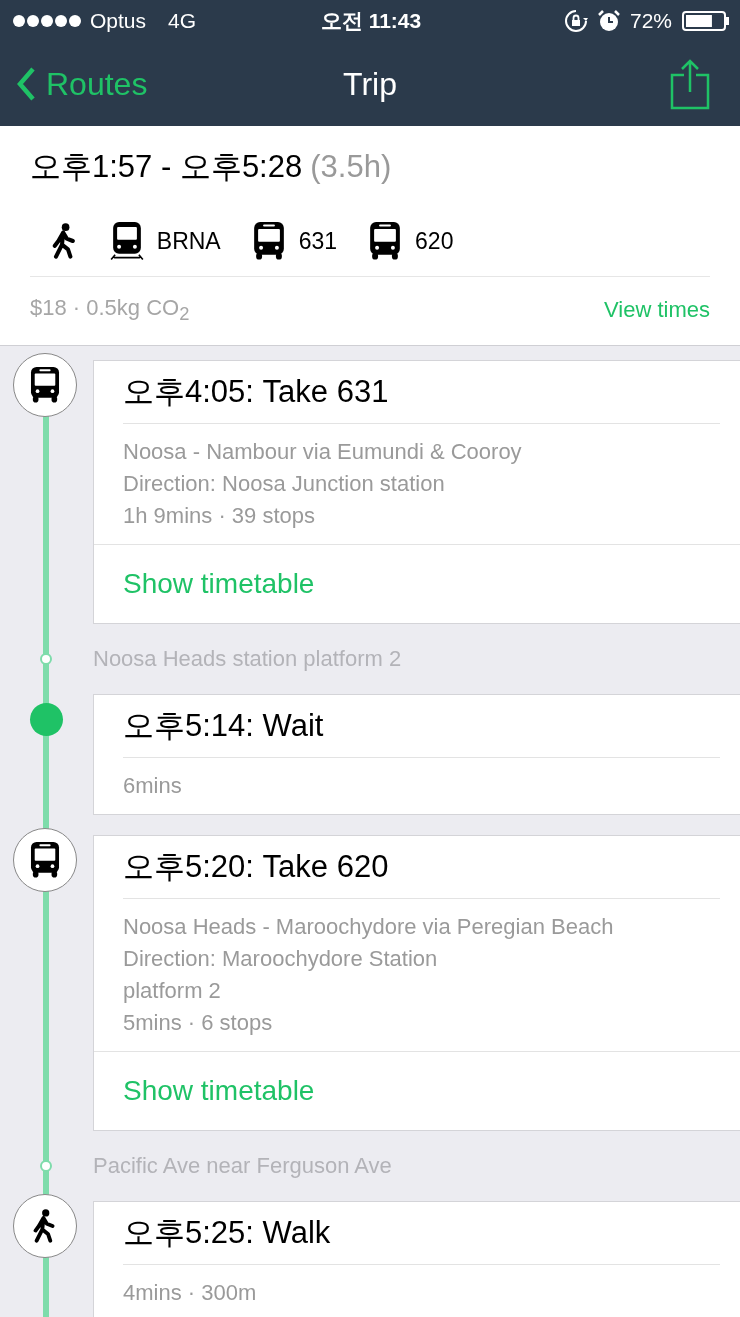 This screenshot has height=1317, width=740. I want to click on step-title: 오후5:20: Take 620, so click(421, 867).